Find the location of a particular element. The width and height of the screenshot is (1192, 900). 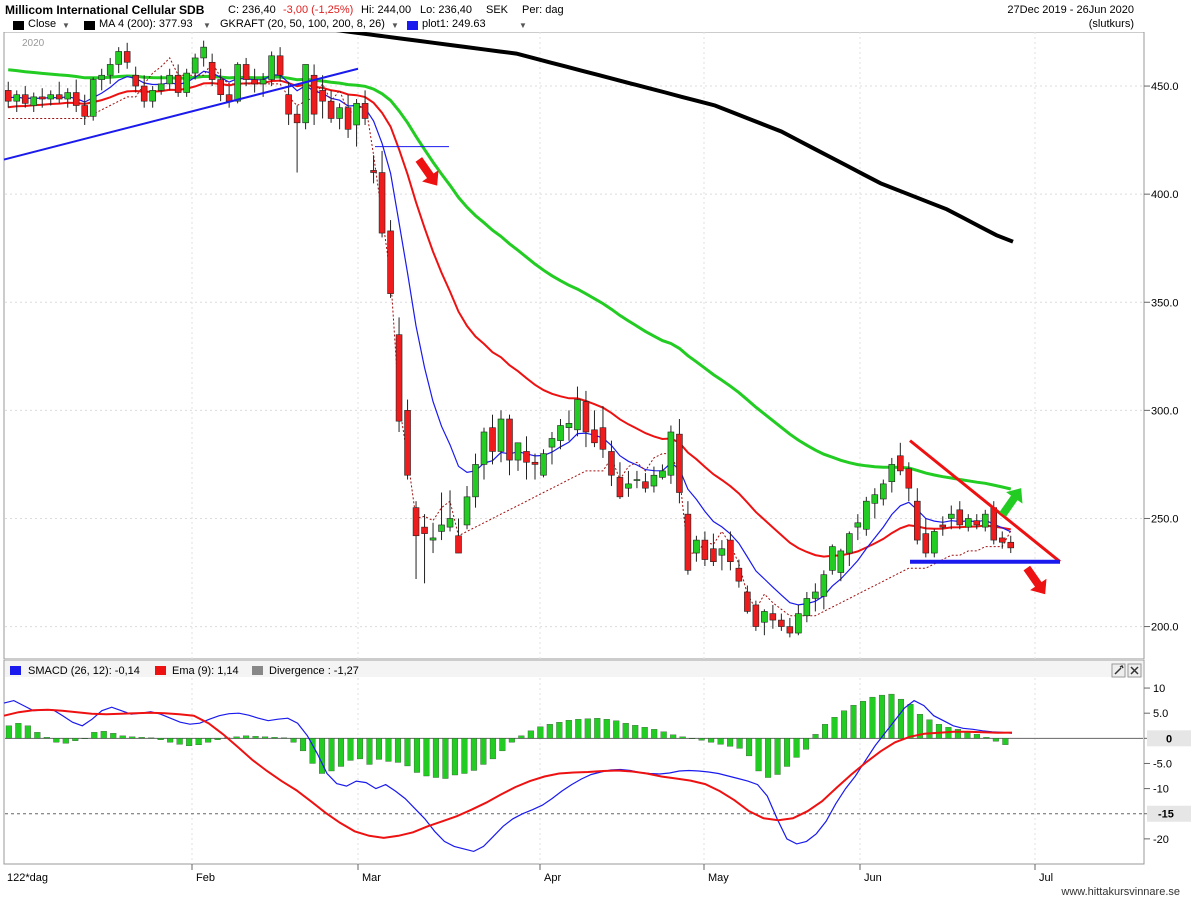

divergence-swatch-icon is located at coordinates (257, 670).